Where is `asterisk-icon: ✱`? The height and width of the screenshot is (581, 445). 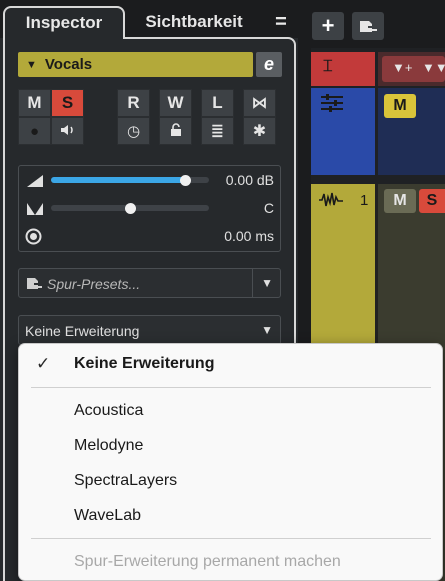
asterisk-icon: ✱ is located at coordinates (259, 131).